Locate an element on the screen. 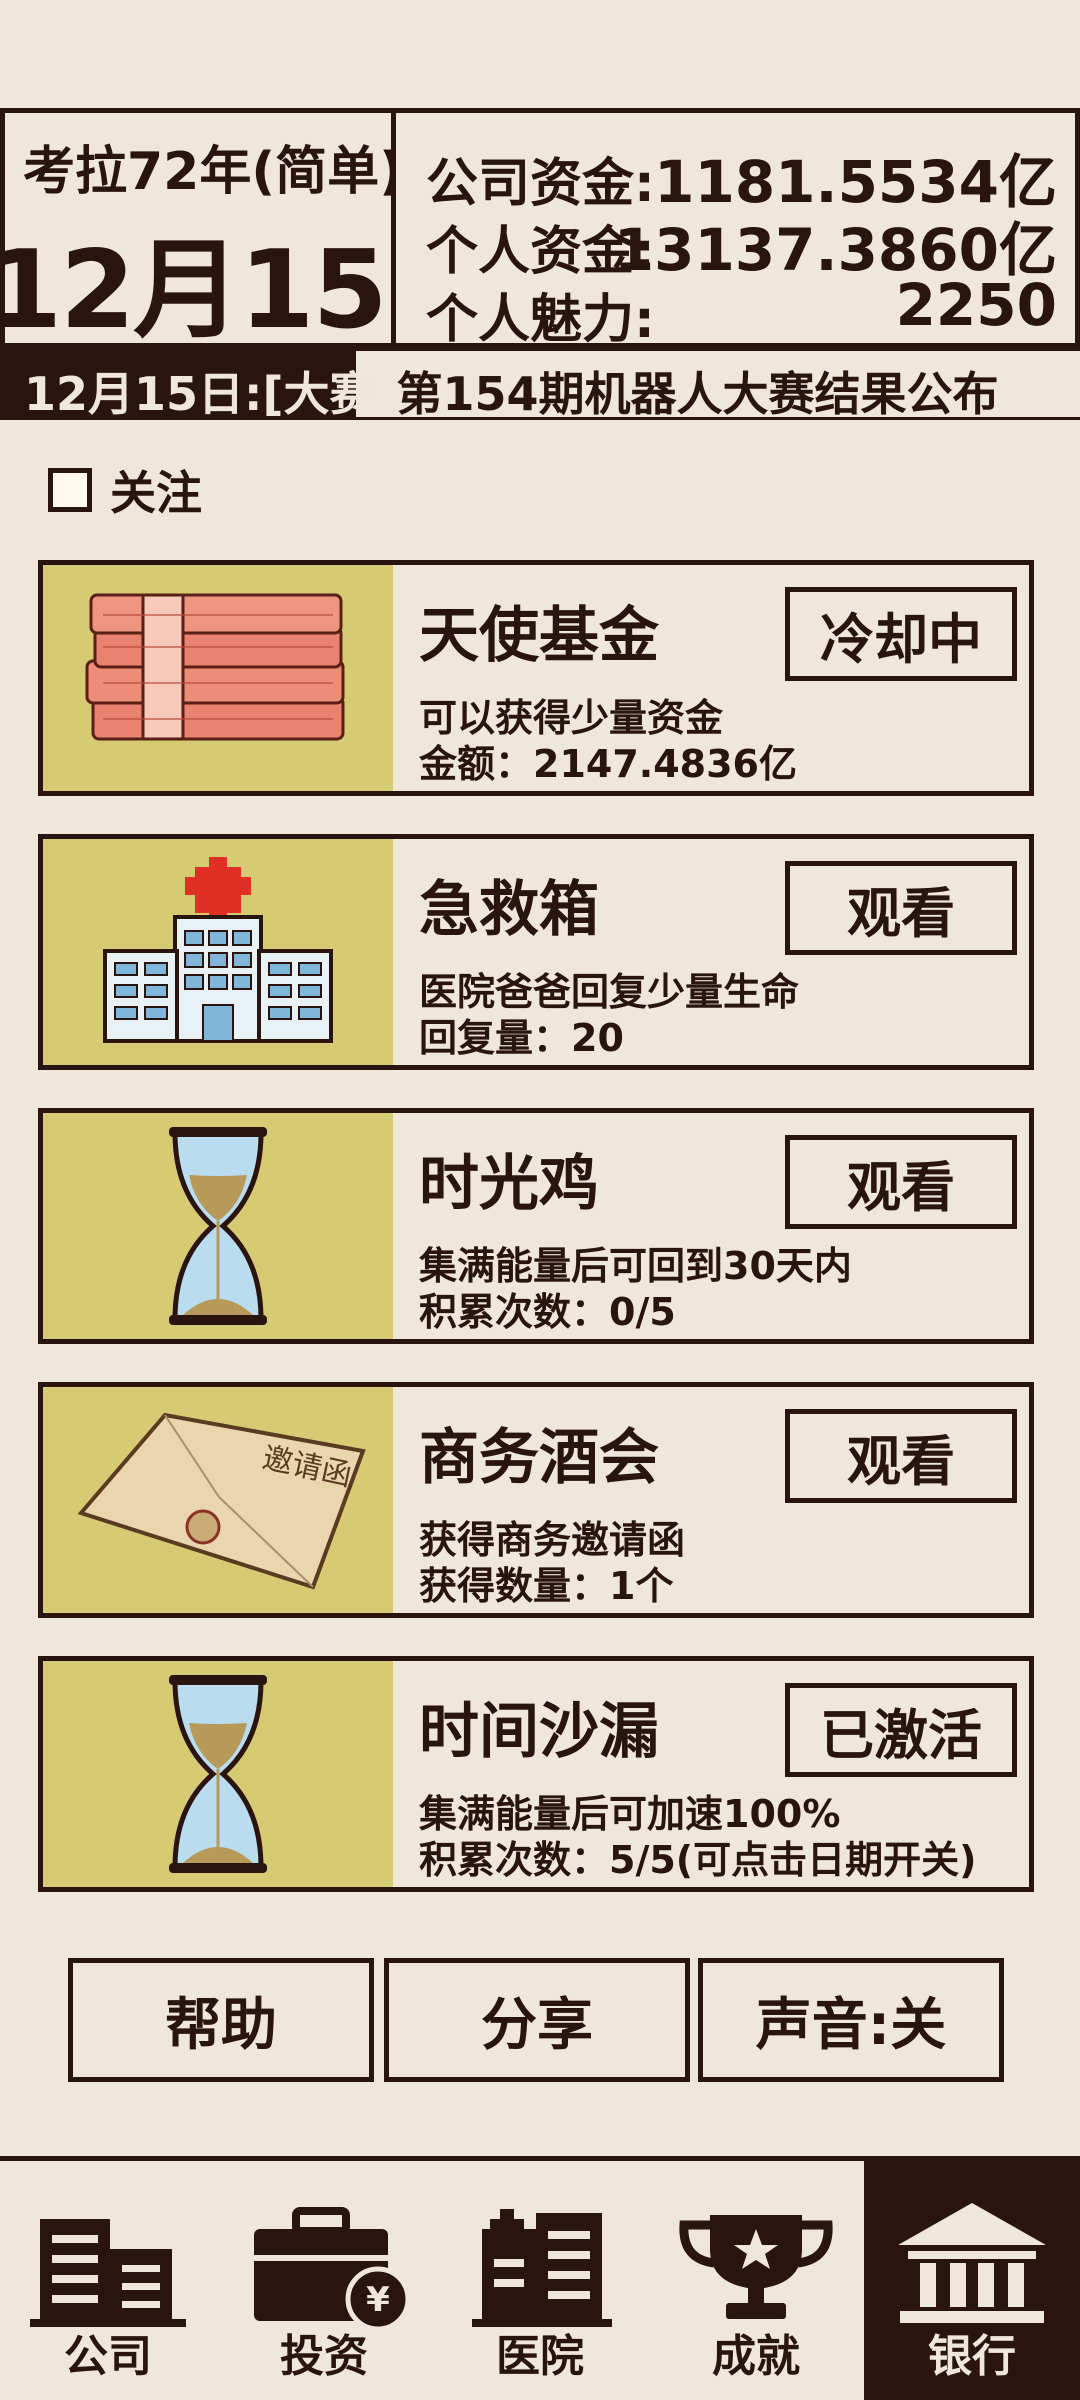 The width and height of the screenshot is (1080, 2400). card-title: 时光鸡 is located at coordinates (509, 1184).